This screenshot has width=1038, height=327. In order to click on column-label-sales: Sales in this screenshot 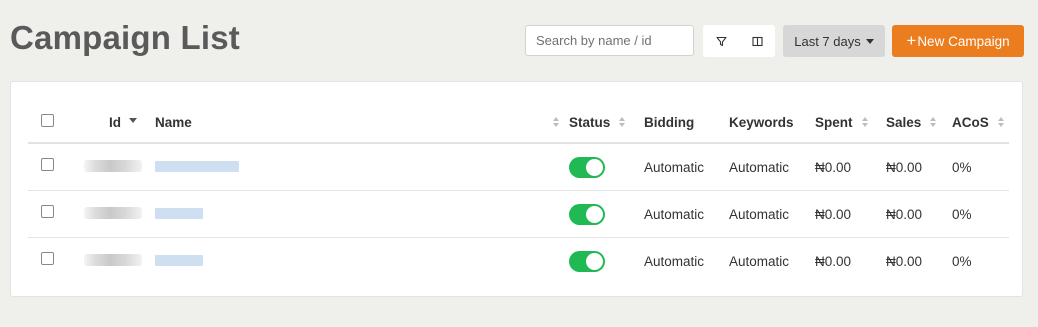, I will do `click(904, 122)`.